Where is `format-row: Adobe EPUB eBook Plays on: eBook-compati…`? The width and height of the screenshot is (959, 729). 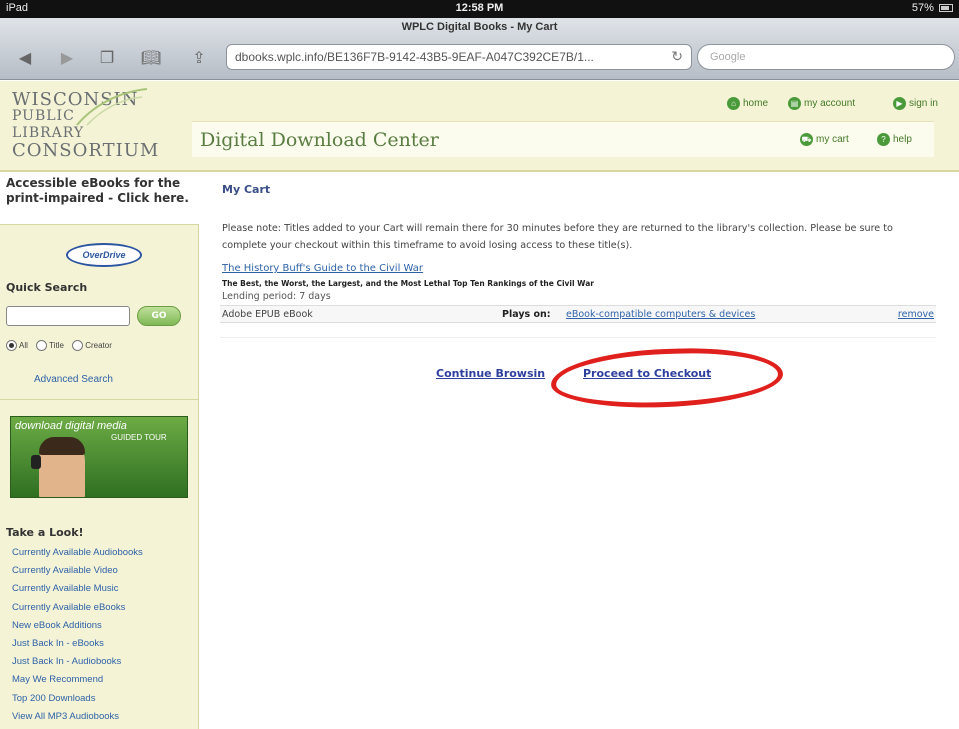 format-row: Adobe EPUB eBook Plays on: eBook-compati… is located at coordinates (578, 314).